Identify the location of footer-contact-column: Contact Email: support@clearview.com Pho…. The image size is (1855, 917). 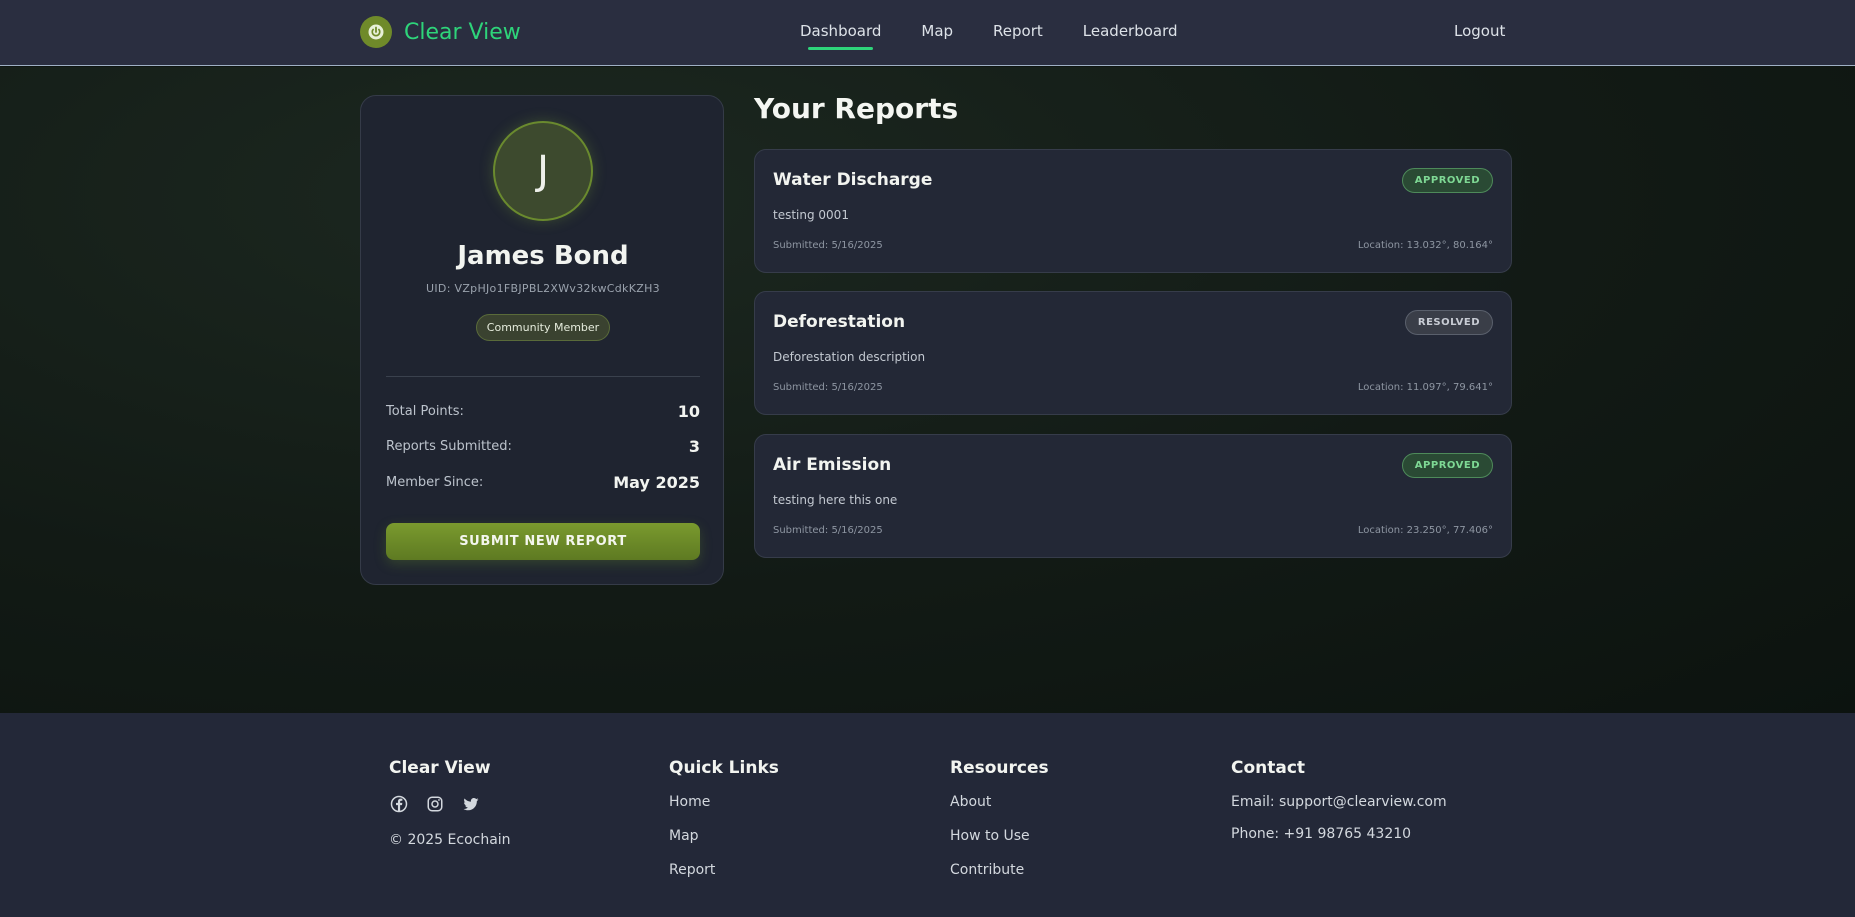
(1339, 808).